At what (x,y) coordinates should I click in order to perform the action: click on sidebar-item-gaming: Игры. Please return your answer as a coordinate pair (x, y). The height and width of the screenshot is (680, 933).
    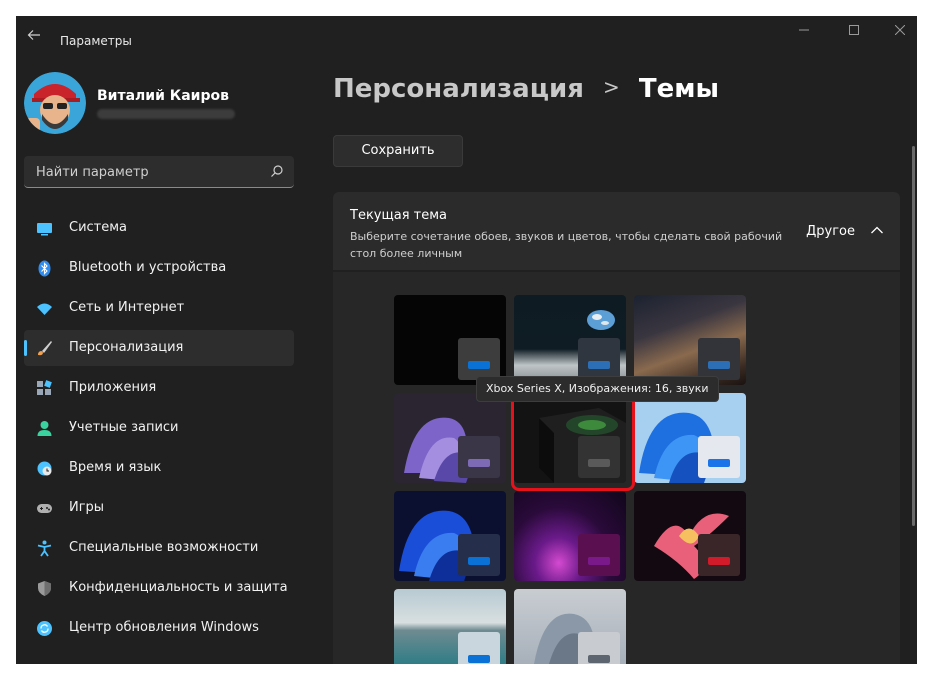
    Looking at the image, I should click on (159, 508).